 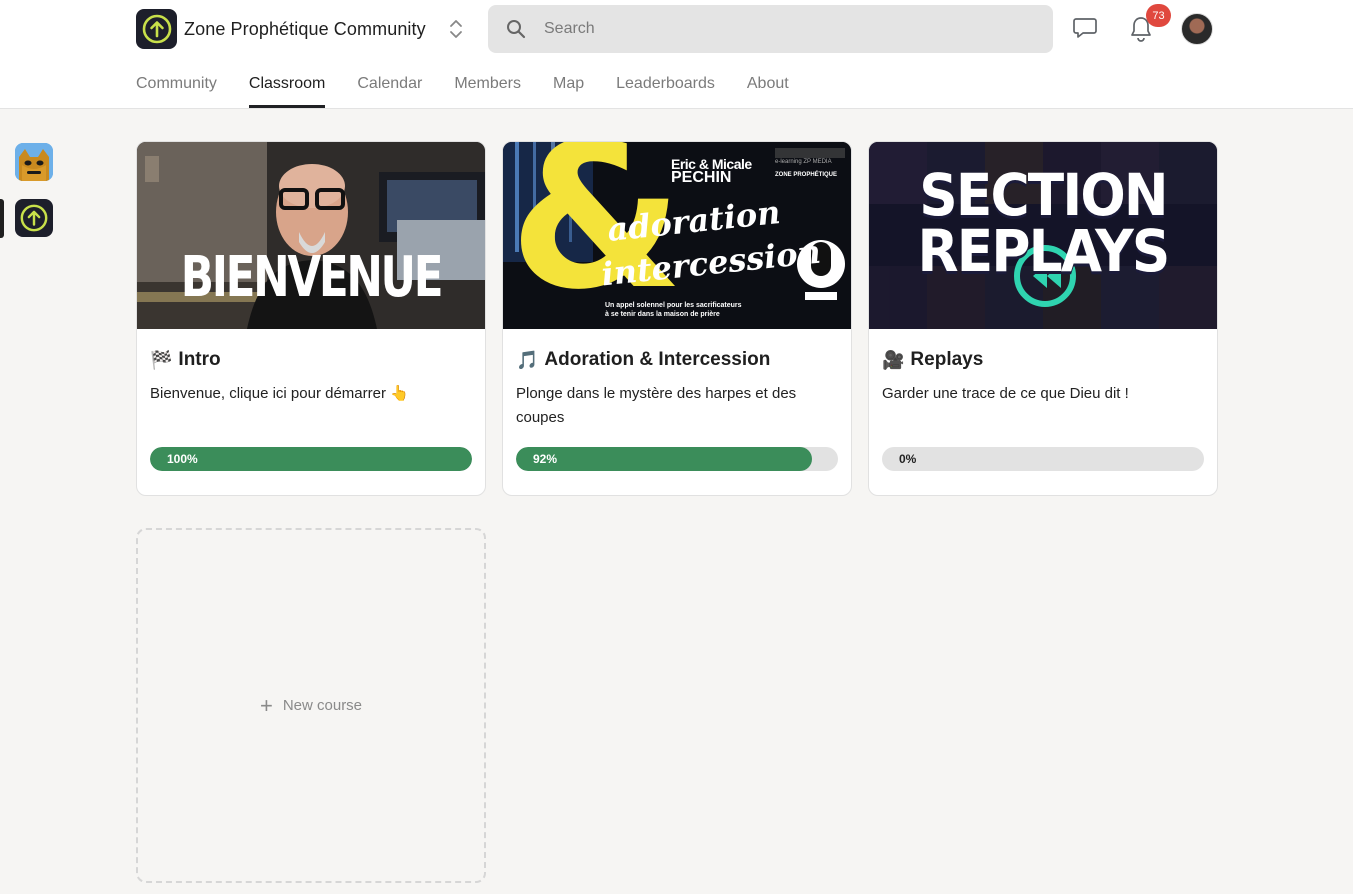 What do you see at coordinates (1158, 15) in the screenshot?
I see `notification-badge: 73` at bounding box center [1158, 15].